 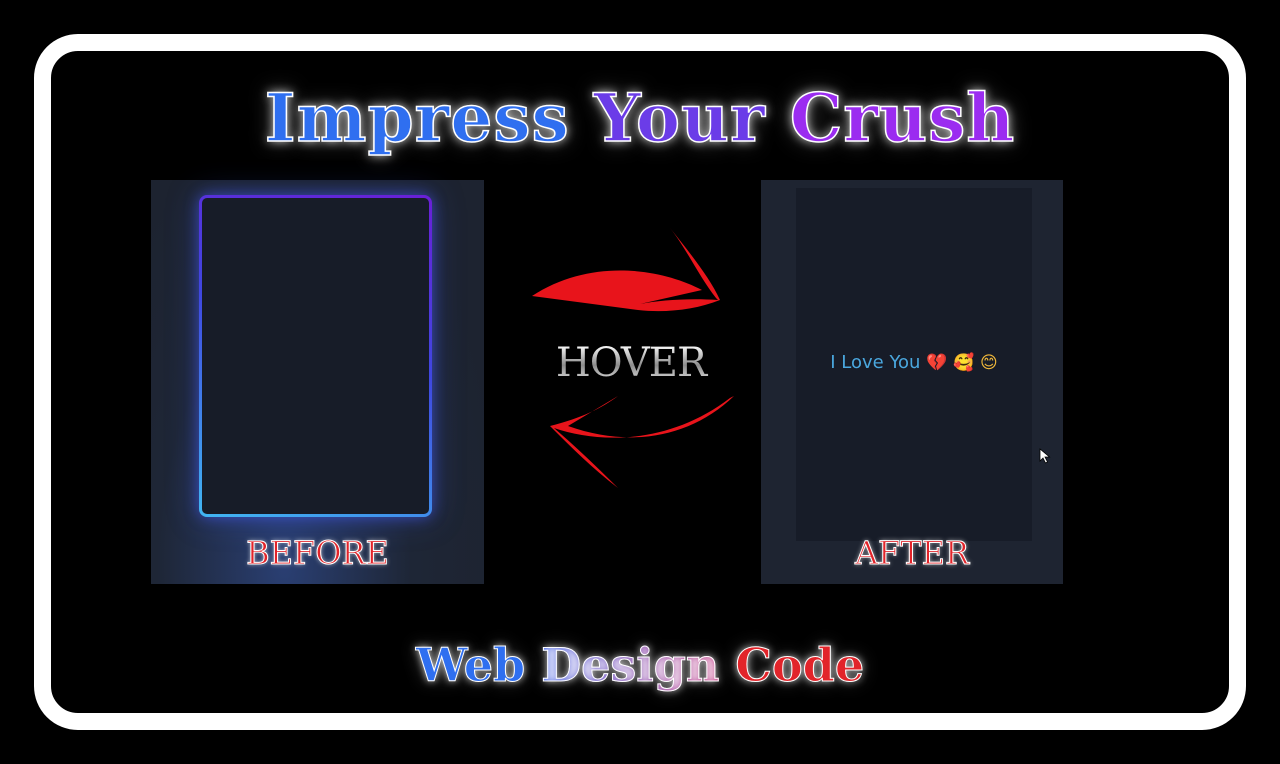 I want to click on love-message: I Love You 💔 🥰 😊, so click(x=914, y=362).